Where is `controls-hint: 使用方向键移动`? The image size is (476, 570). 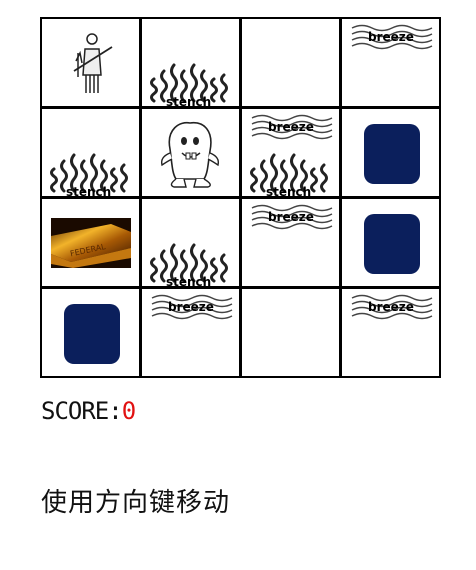
controls-hint: 使用方向键移动 is located at coordinates (136, 503).